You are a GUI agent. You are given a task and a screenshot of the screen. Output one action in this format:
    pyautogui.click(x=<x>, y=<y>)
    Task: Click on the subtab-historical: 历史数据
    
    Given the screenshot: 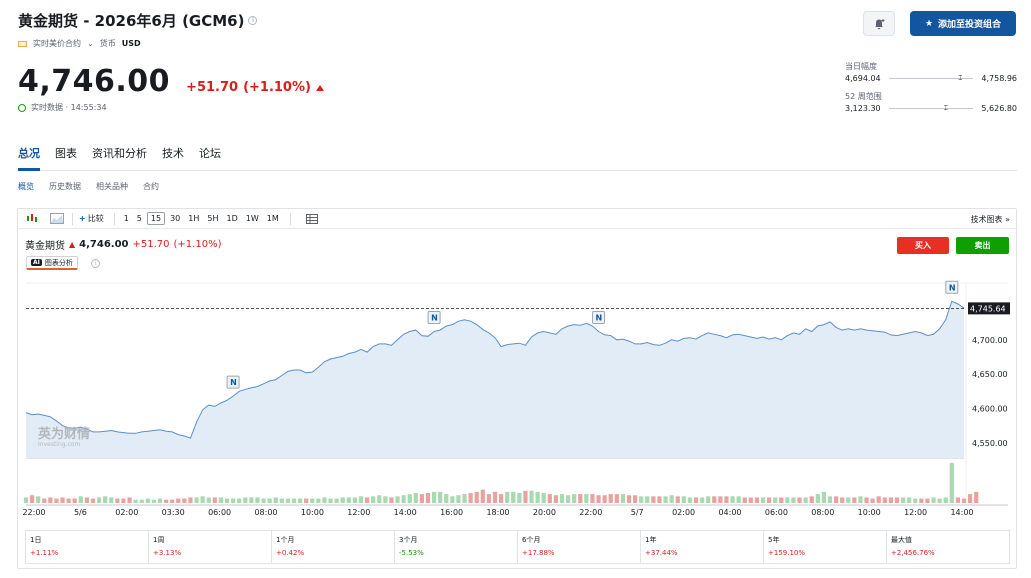 What is the action you would take?
    pyautogui.click(x=65, y=186)
    